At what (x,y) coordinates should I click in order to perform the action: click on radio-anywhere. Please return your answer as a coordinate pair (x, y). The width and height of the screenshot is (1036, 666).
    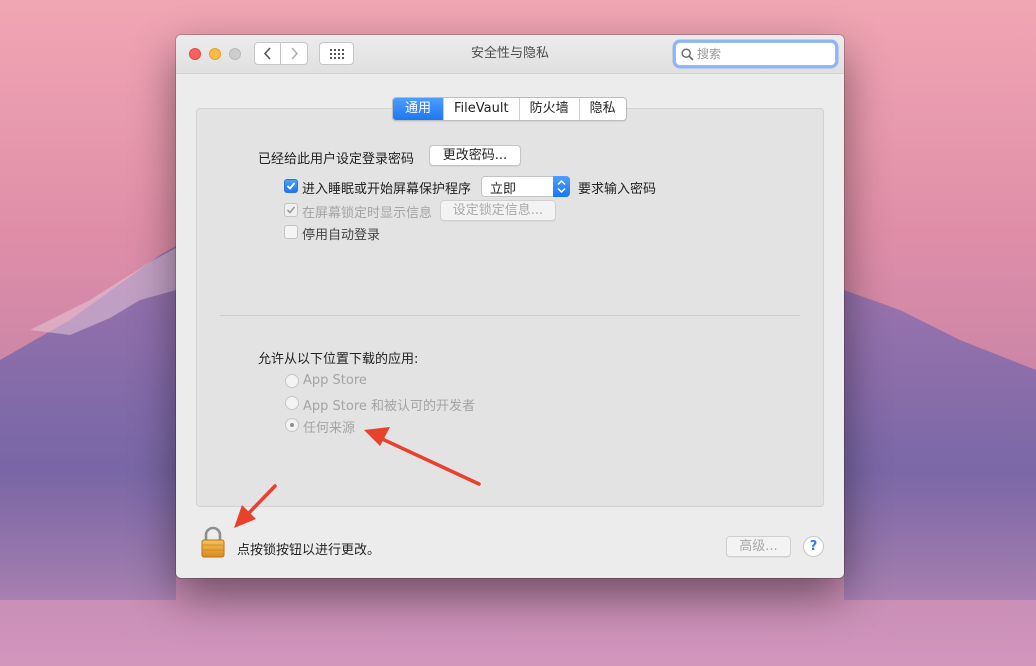
    Looking at the image, I should click on (292, 425).